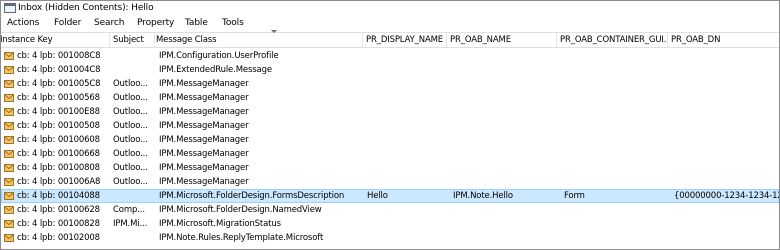 This screenshot has width=780, height=250. What do you see at coordinates (723, 40) in the screenshot?
I see `column-header-oab-dn: PR_OAB_DN` at bounding box center [723, 40].